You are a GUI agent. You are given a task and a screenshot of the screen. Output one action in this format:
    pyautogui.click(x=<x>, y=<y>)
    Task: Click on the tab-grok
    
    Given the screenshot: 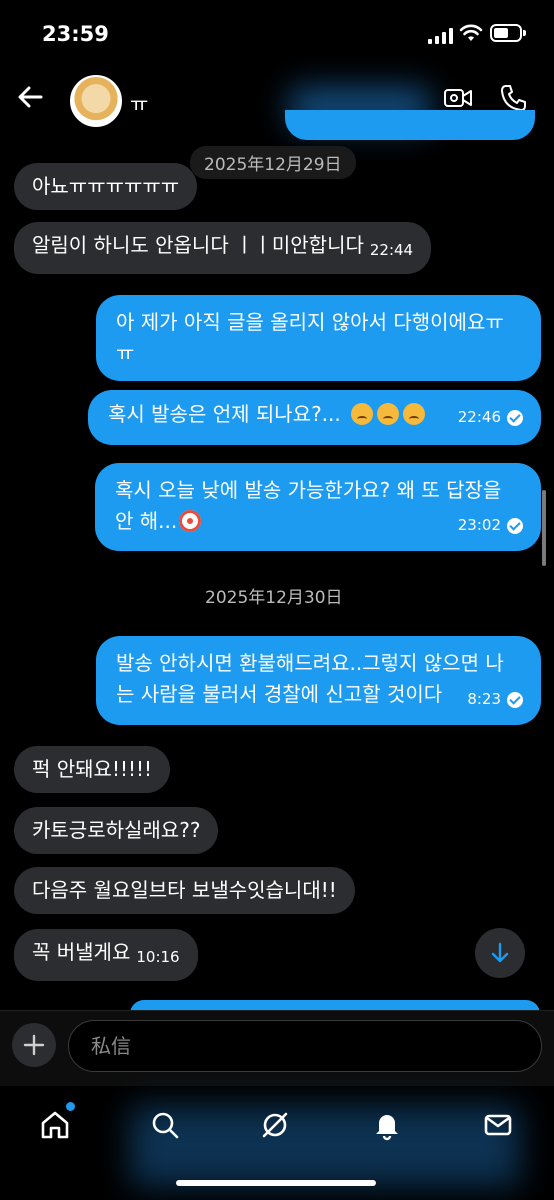 What is the action you would take?
    pyautogui.click(x=275, y=1125)
    